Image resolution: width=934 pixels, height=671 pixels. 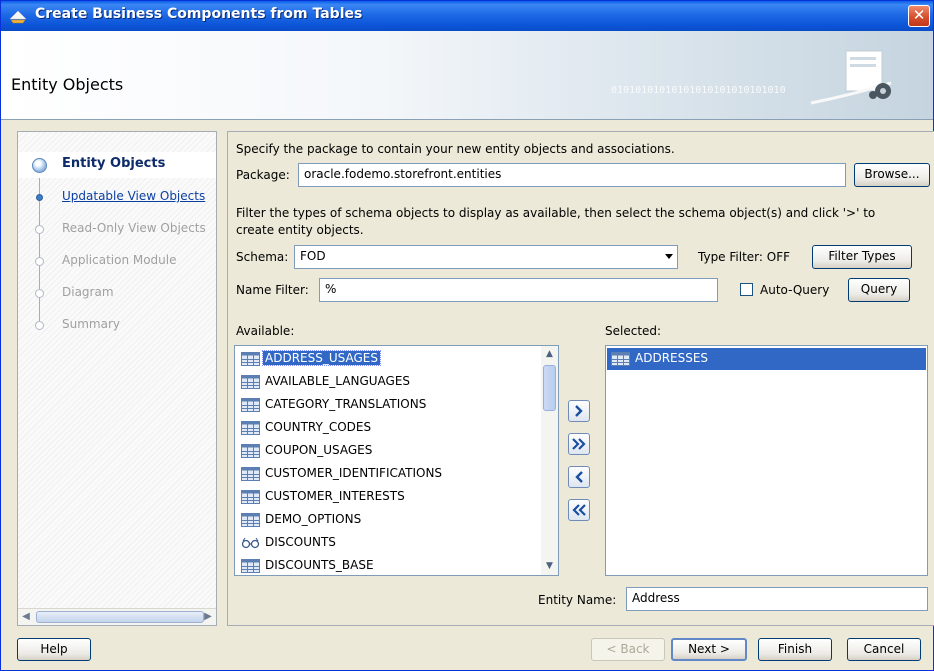 I want to click on chevron-left-icon, so click(x=579, y=477).